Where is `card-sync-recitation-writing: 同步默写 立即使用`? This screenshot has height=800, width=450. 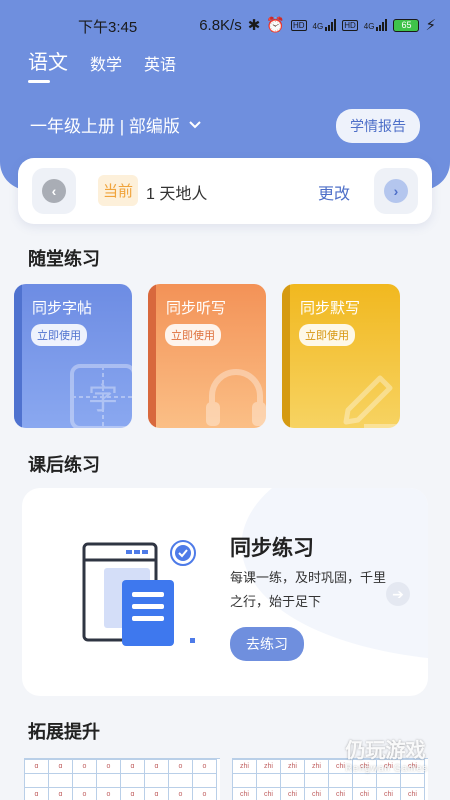 card-sync-recitation-writing: 同步默写 立即使用 is located at coordinates (341, 356).